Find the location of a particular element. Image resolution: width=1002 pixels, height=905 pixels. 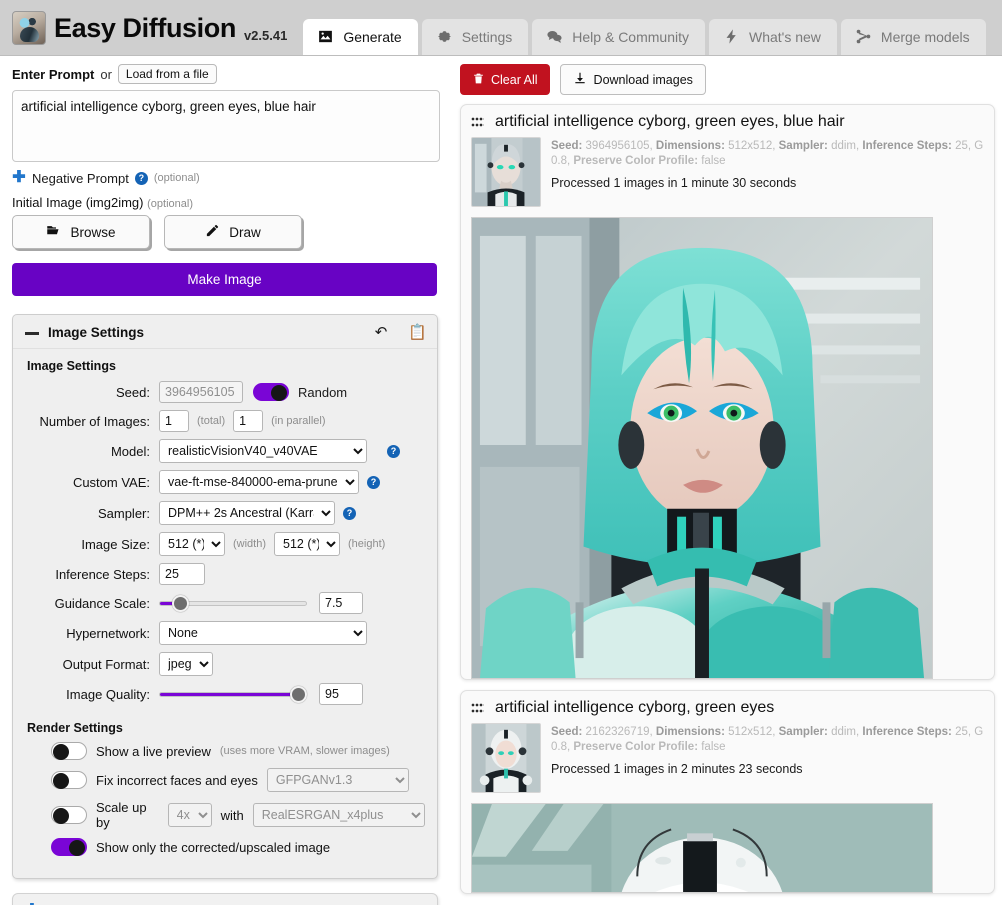

meta-val-seed: 3964956105, is located at coordinates (619, 146).